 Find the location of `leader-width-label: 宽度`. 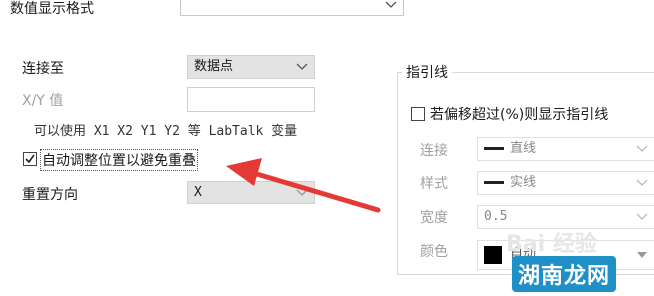

leader-width-label: 宽度 is located at coordinates (434, 218).